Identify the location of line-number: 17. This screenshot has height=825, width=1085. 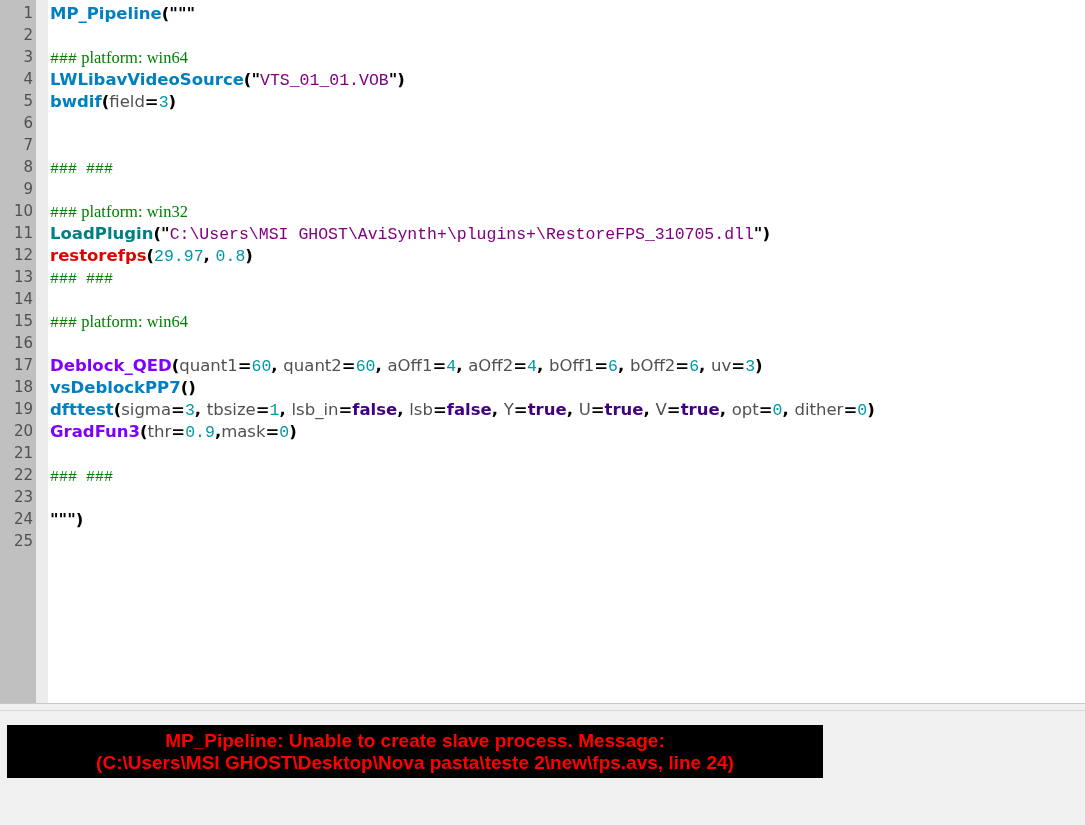
(23, 366).